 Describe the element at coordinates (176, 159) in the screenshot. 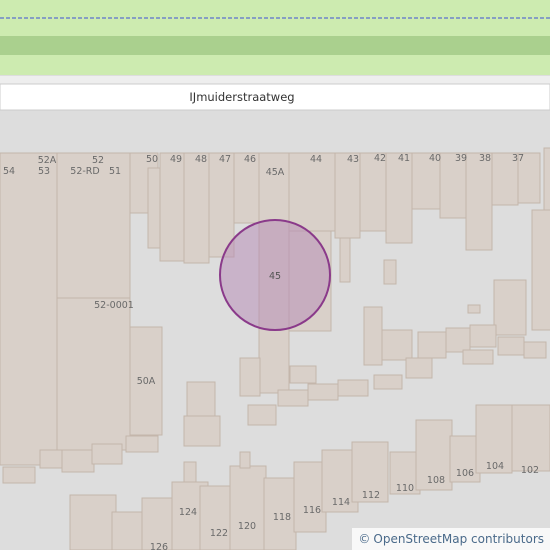

I see `house-number: 49` at that location.